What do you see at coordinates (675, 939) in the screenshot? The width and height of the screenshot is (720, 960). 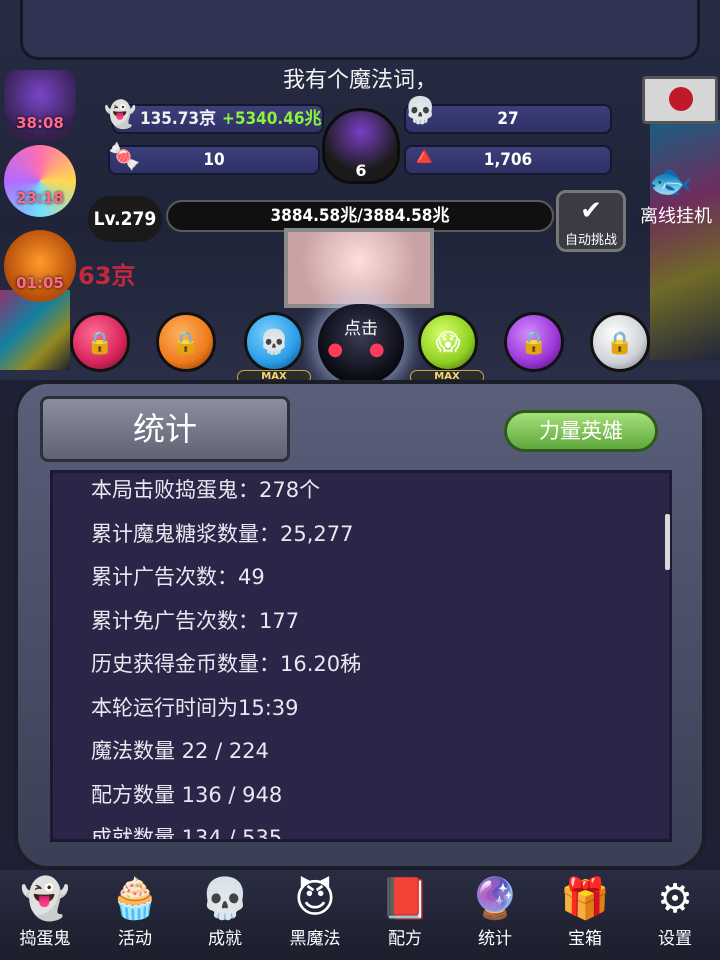 I see `nav-label: 设置` at bounding box center [675, 939].